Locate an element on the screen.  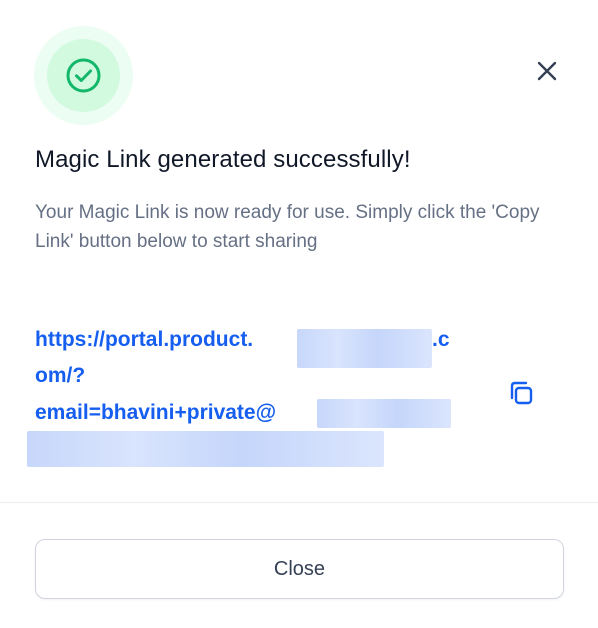
copy-icon is located at coordinates (521, 393).